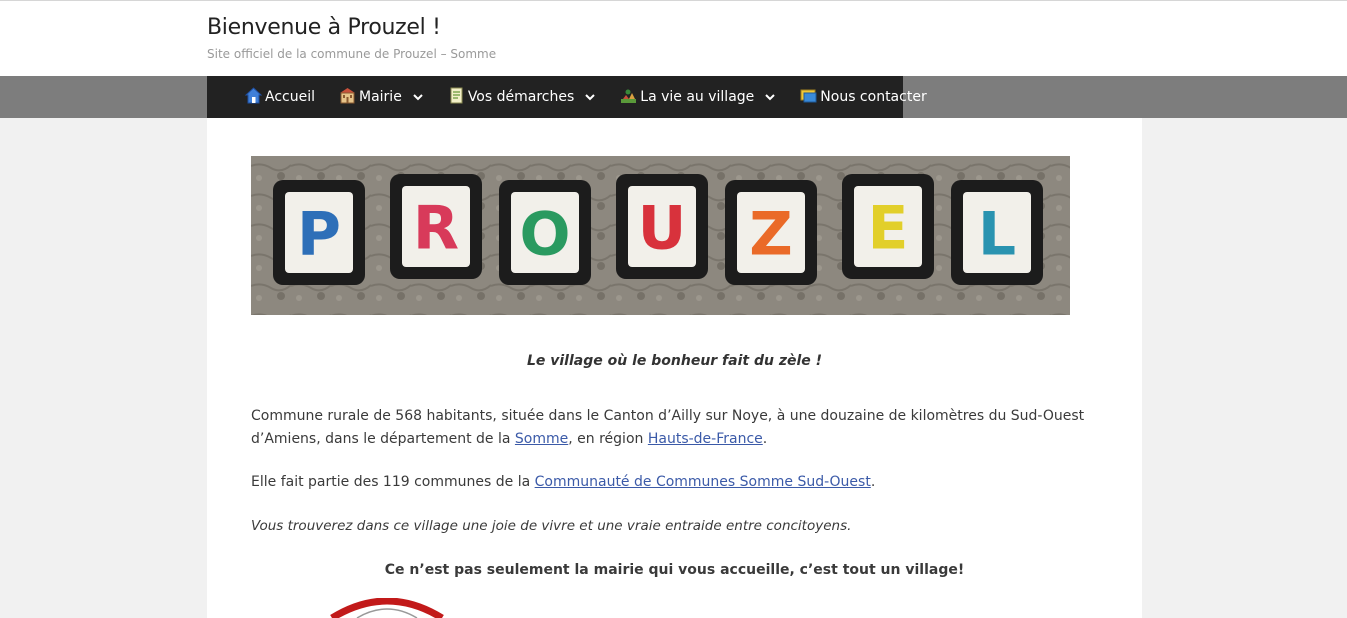 The image size is (1347, 618). Describe the element at coordinates (253, 95) in the screenshot. I see `house-icon` at that location.